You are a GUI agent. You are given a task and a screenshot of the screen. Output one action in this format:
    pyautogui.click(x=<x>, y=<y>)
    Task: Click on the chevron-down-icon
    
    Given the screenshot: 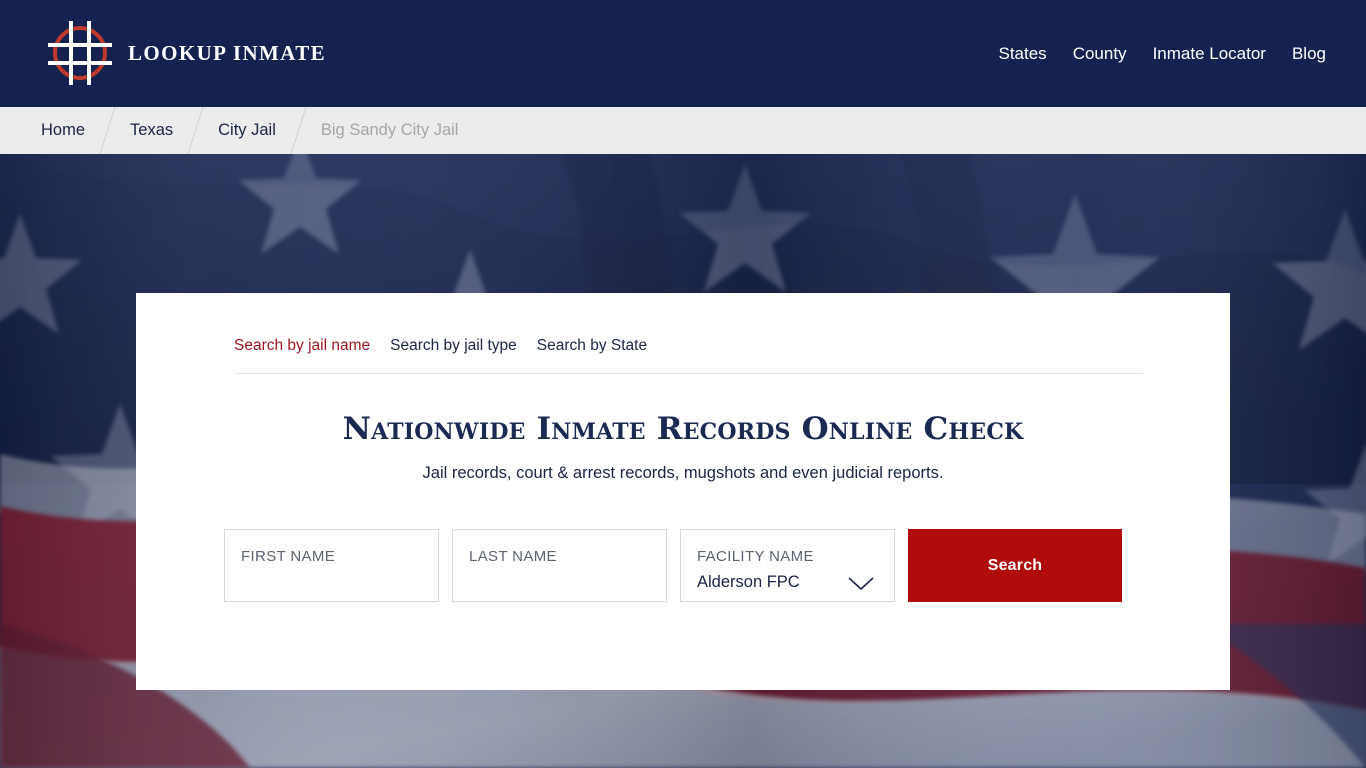 What is the action you would take?
    pyautogui.click(x=861, y=583)
    